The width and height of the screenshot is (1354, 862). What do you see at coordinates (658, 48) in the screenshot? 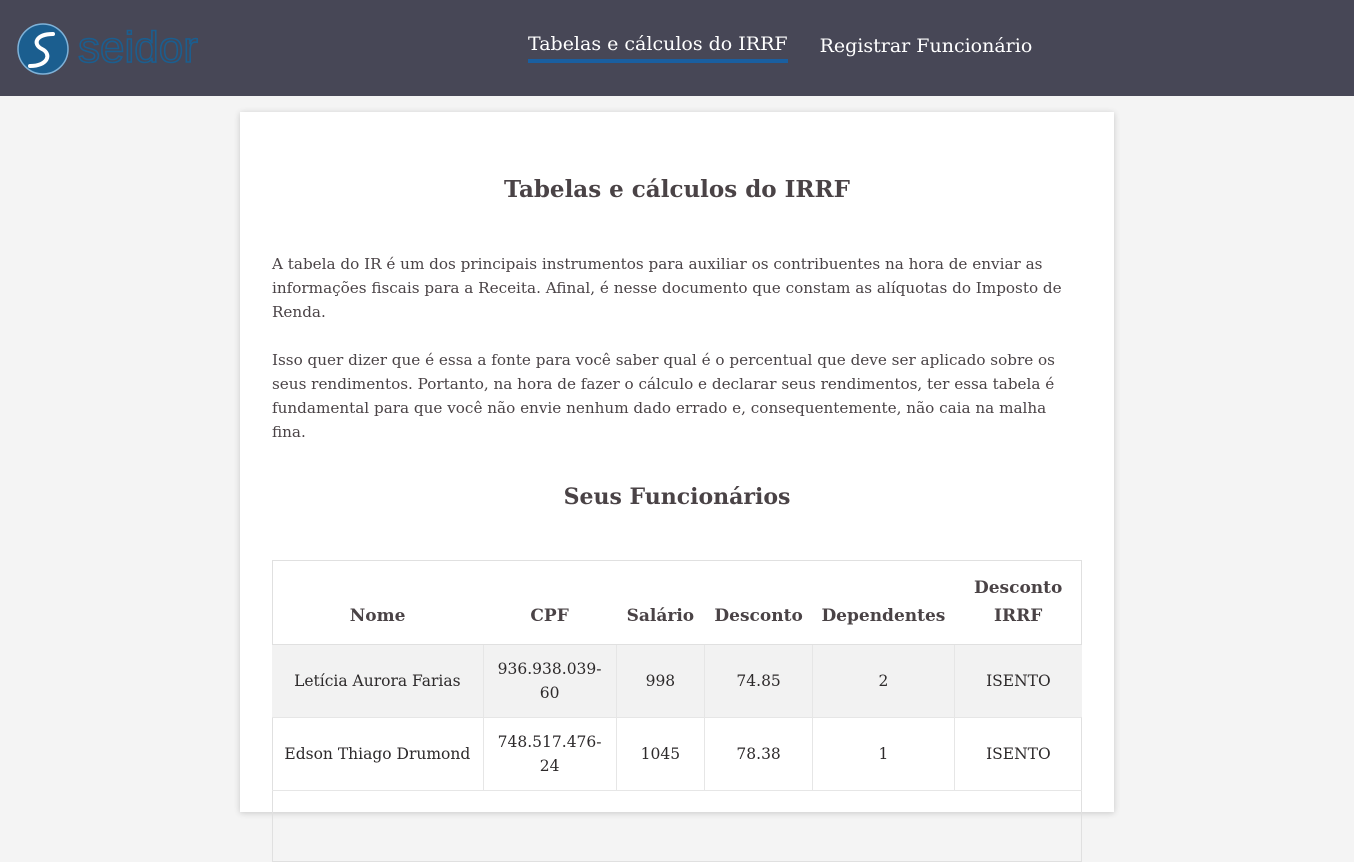
I see `nav-tab-irrf-tables: Tabelas e cálculos do IRRF` at bounding box center [658, 48].